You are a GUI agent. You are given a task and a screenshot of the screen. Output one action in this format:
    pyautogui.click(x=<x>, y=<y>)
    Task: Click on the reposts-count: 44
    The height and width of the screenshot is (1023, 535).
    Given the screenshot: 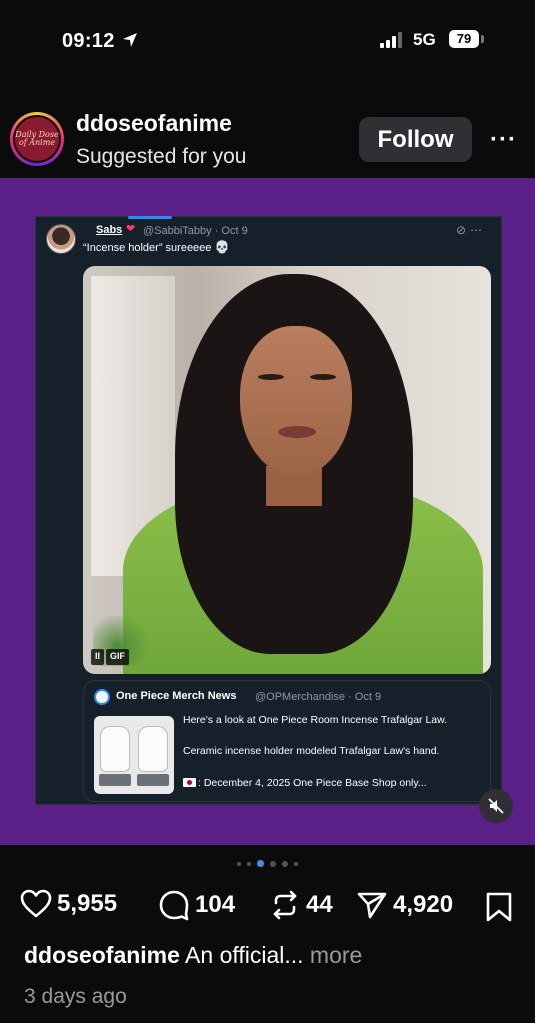 What is the action you would take?
    pyautogui.click(x=319, y=904)
    